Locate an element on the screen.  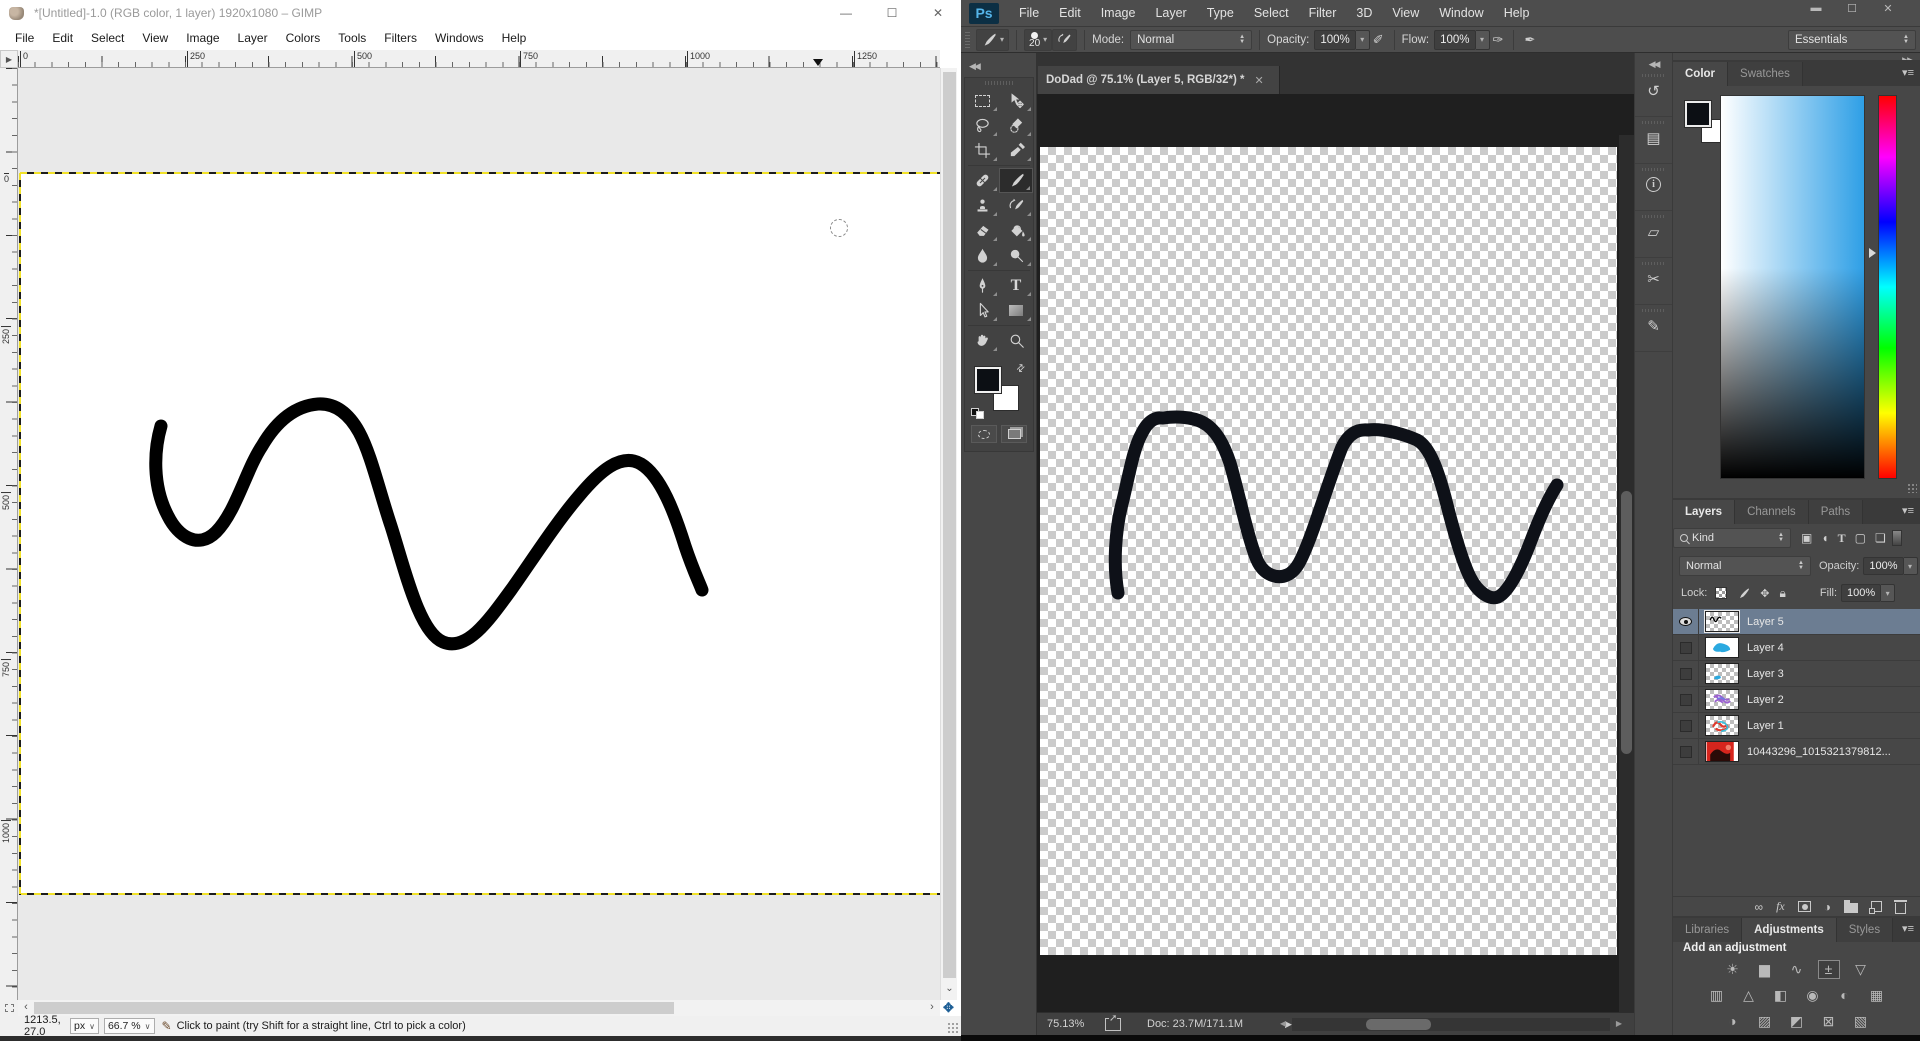
scroll-down-arrow: ⌄ is located at coordinates (949, 989).